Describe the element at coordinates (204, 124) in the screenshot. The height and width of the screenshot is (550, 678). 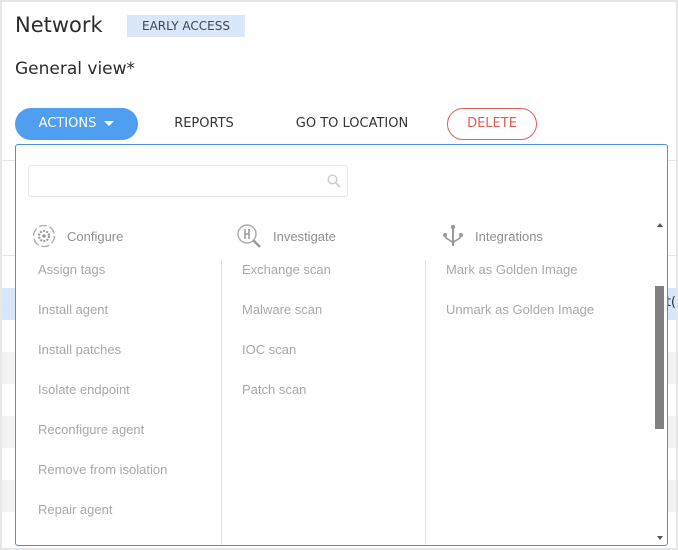
I see `reports-button: REPORTS` at that location.